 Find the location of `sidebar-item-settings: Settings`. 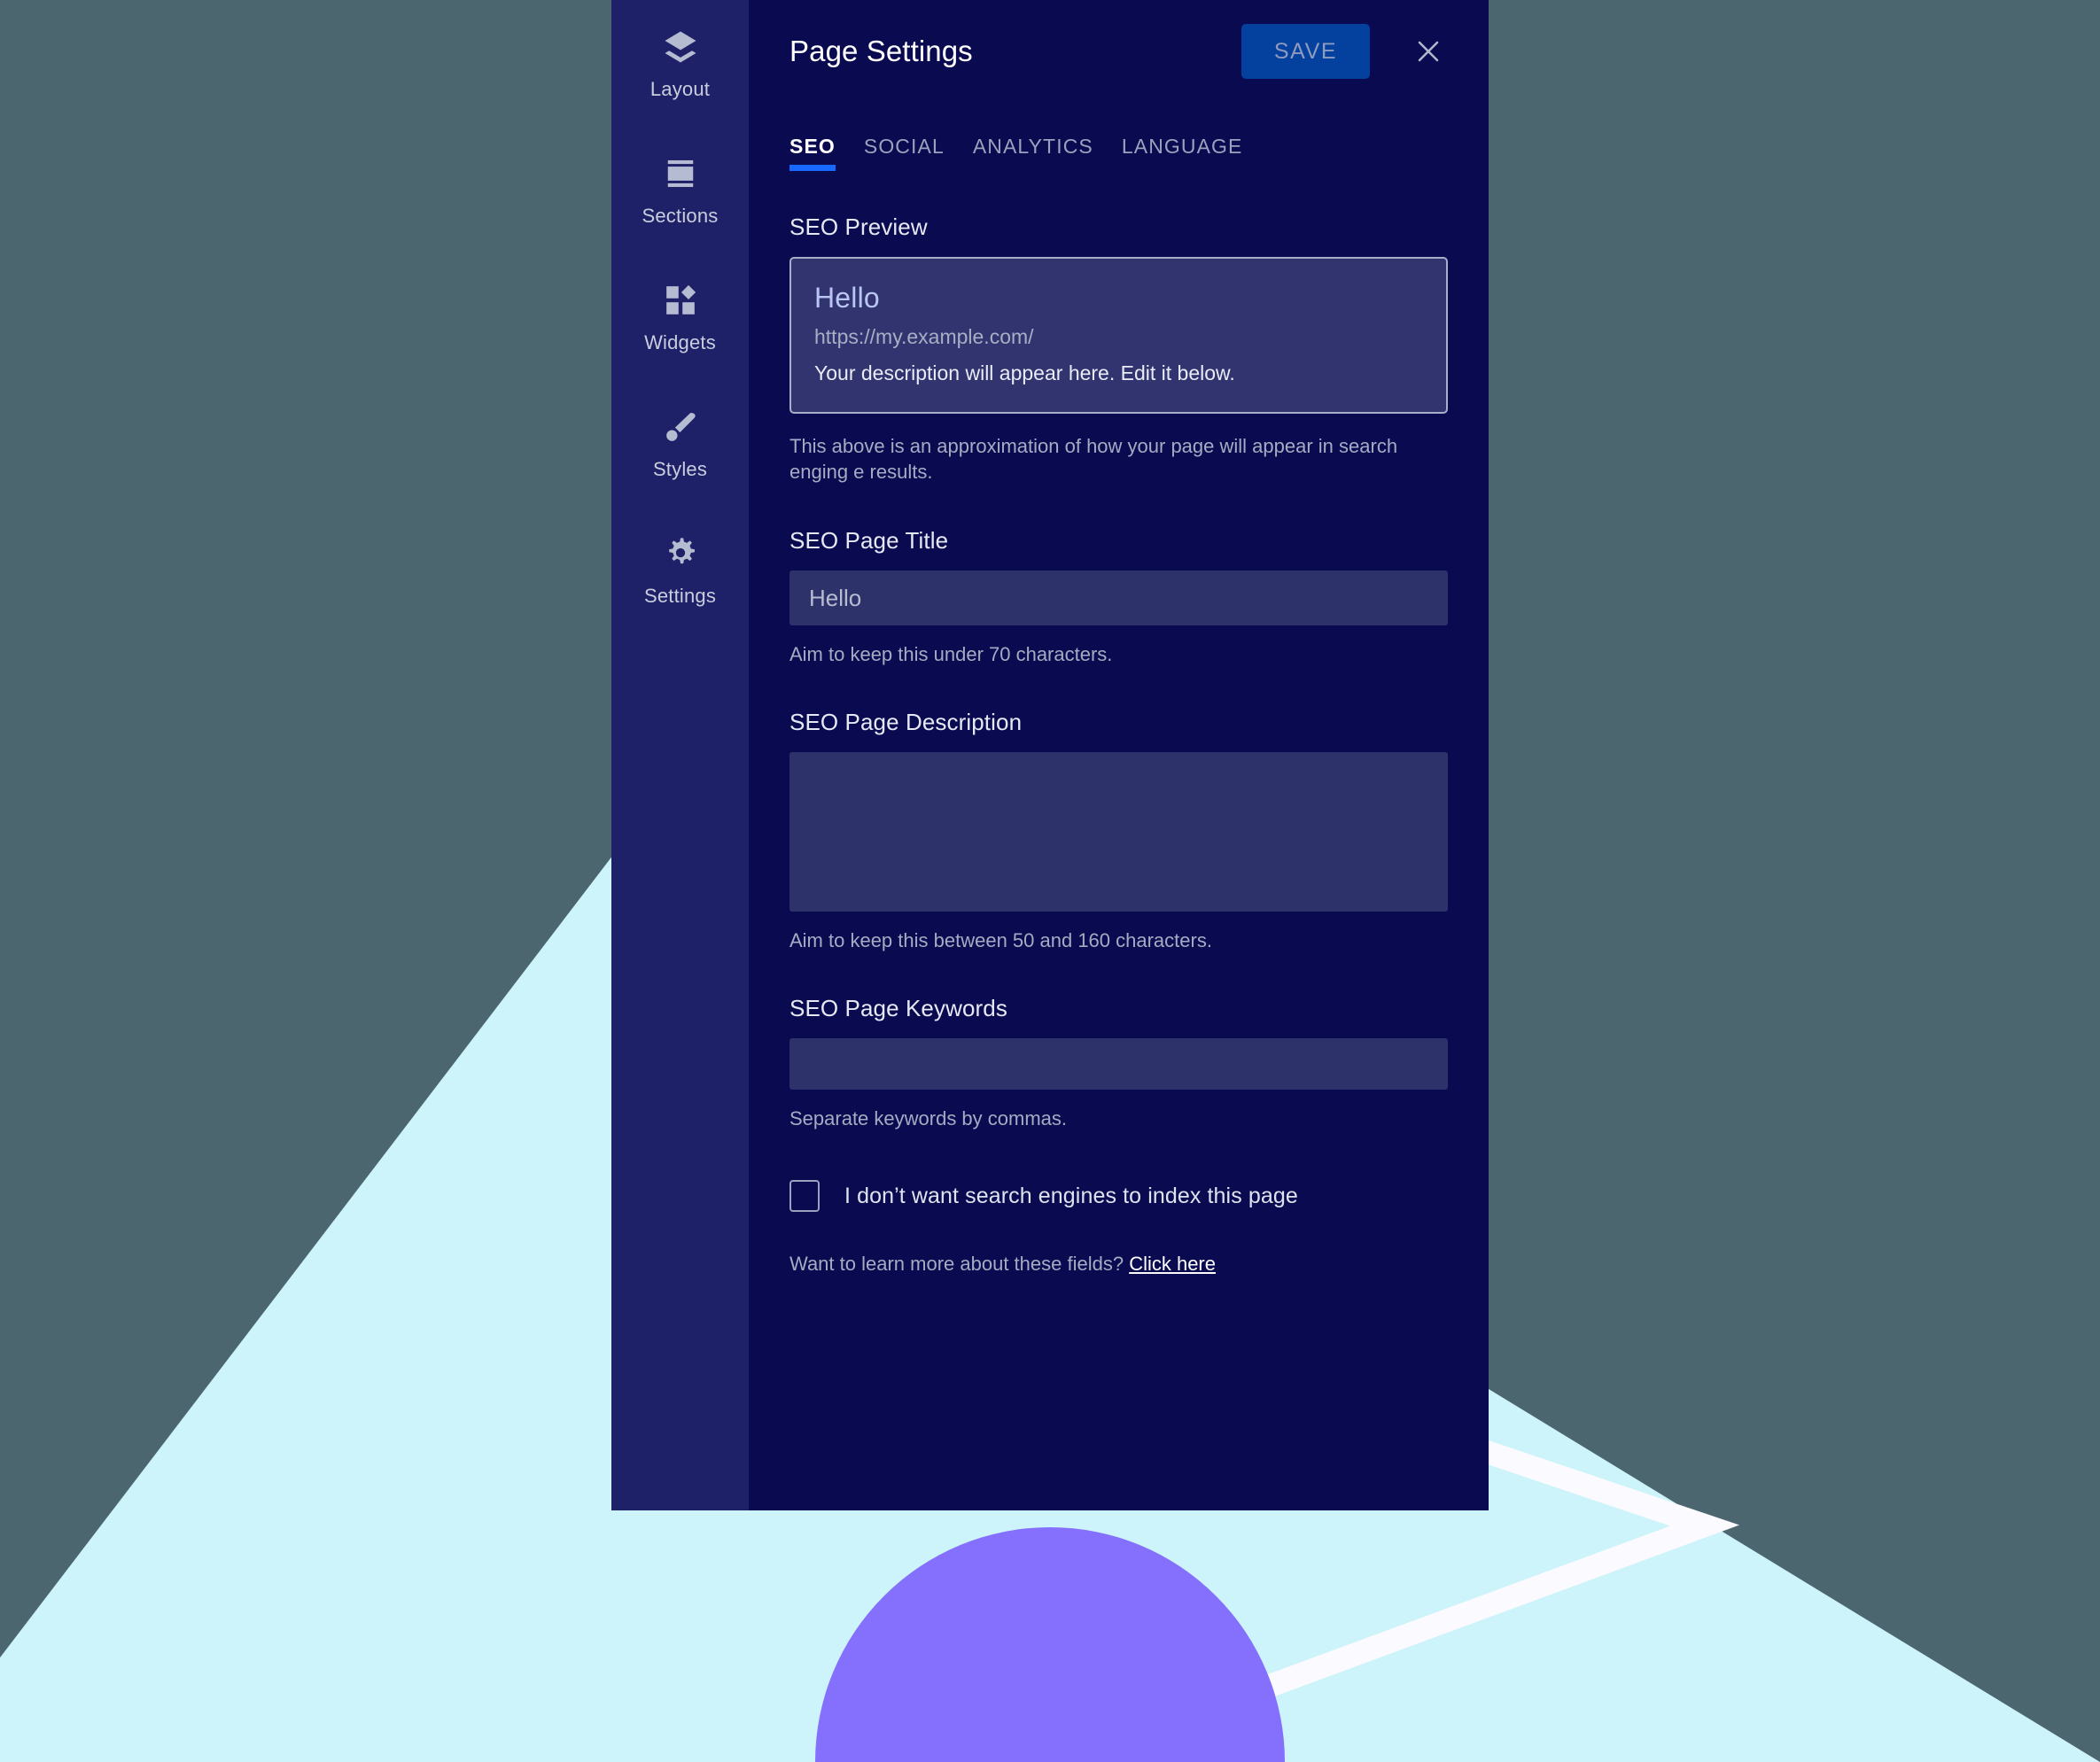

sidebar-item-settings: Settings is located at coordinates (680, 589).